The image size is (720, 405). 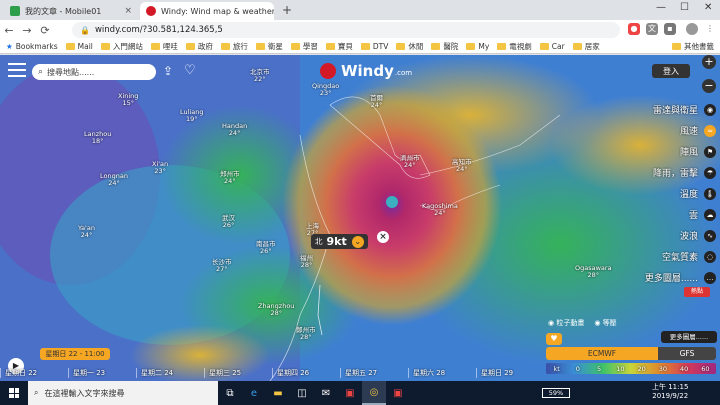 What do you see at coordinates (170, 373) in the screenshot?
I see `timeline-day: 星期二 24` at bounding box center [170, 373].